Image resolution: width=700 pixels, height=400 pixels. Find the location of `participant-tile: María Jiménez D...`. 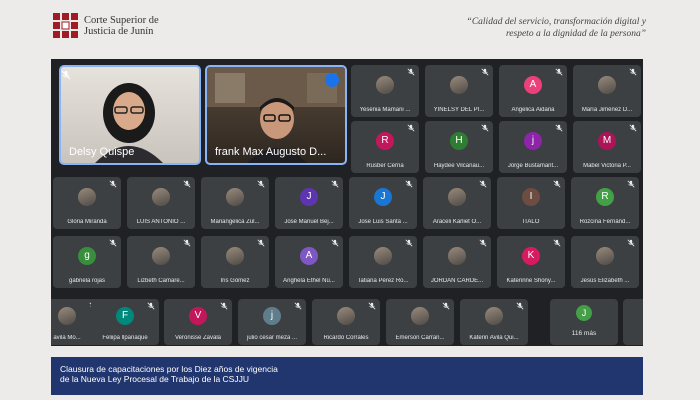

participant-tile: María Jiménez D... is located at coordinates (607, 91).